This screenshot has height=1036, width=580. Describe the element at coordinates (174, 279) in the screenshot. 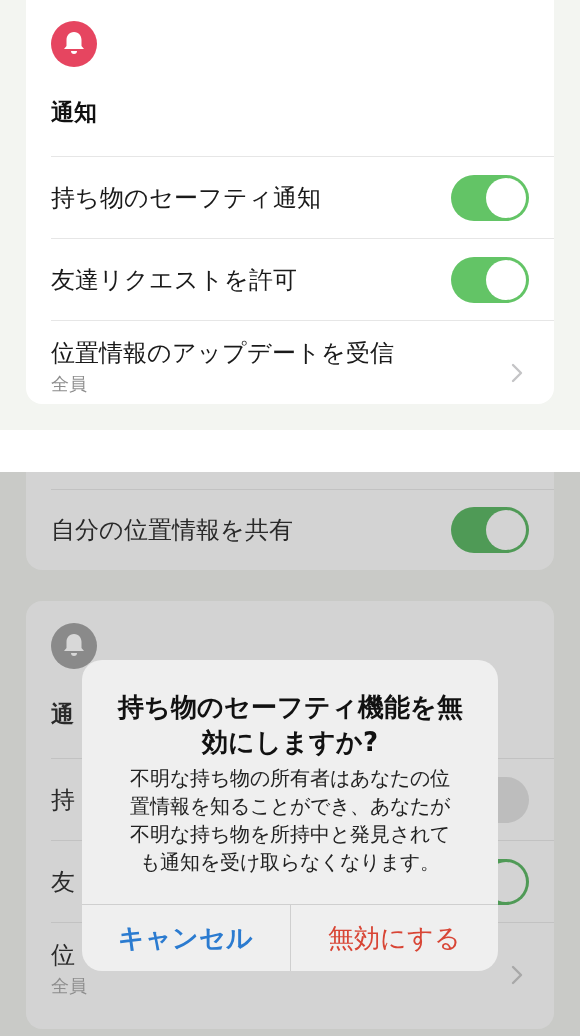

I see `row-label: 友達リクエストを許可` at that location.